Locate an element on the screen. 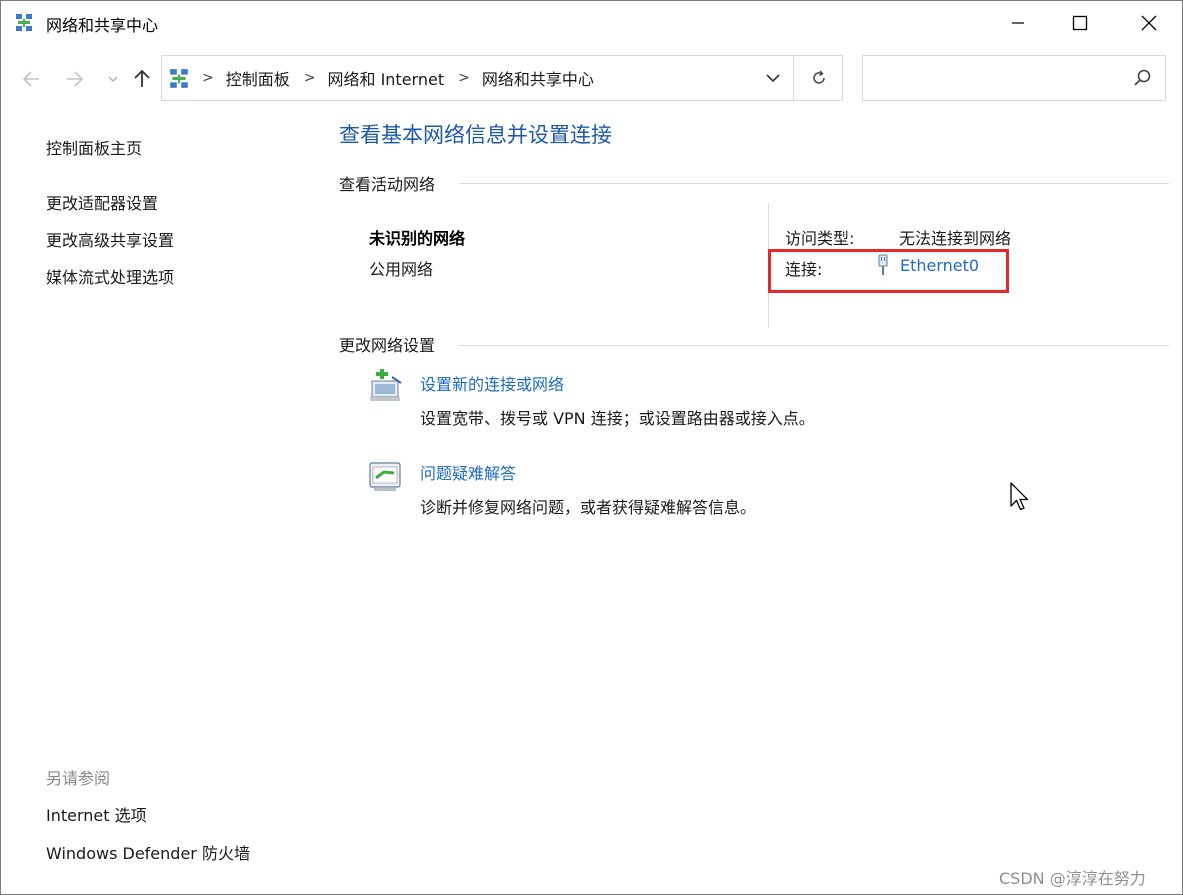 This screenshot has height=895, width=1183. setup-new-connection-link: 设置新的连接或网络 is located at coordinates (492, 383).